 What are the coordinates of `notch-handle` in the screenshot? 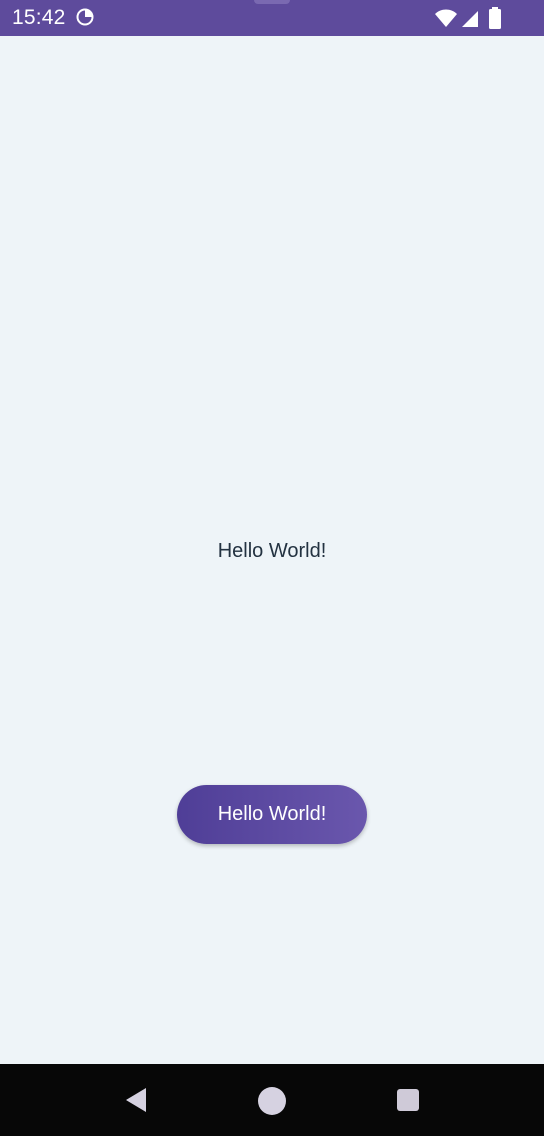 It's located at (272, 2).